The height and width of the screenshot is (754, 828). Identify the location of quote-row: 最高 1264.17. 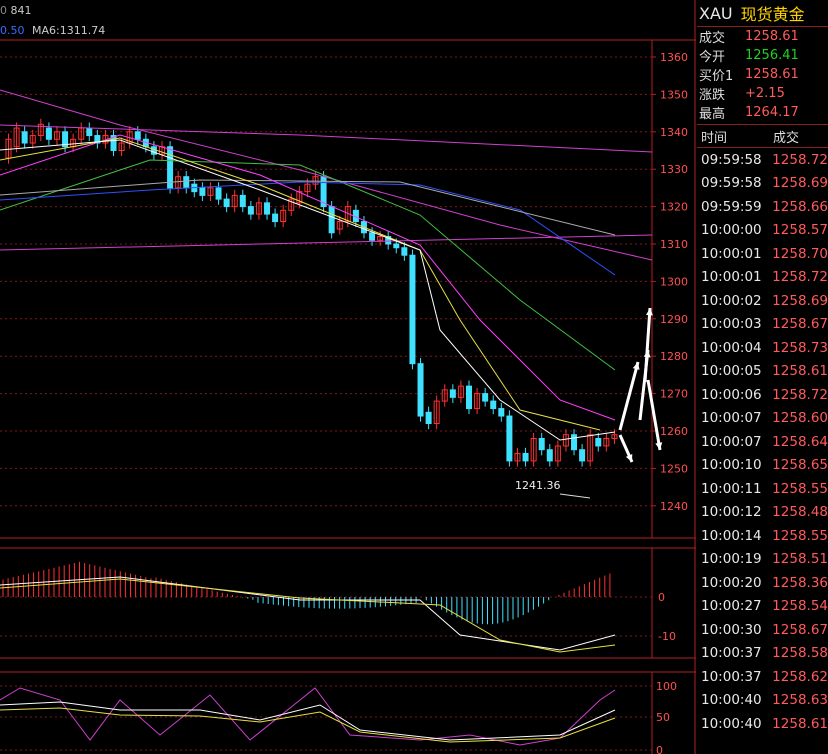
(762, 112).